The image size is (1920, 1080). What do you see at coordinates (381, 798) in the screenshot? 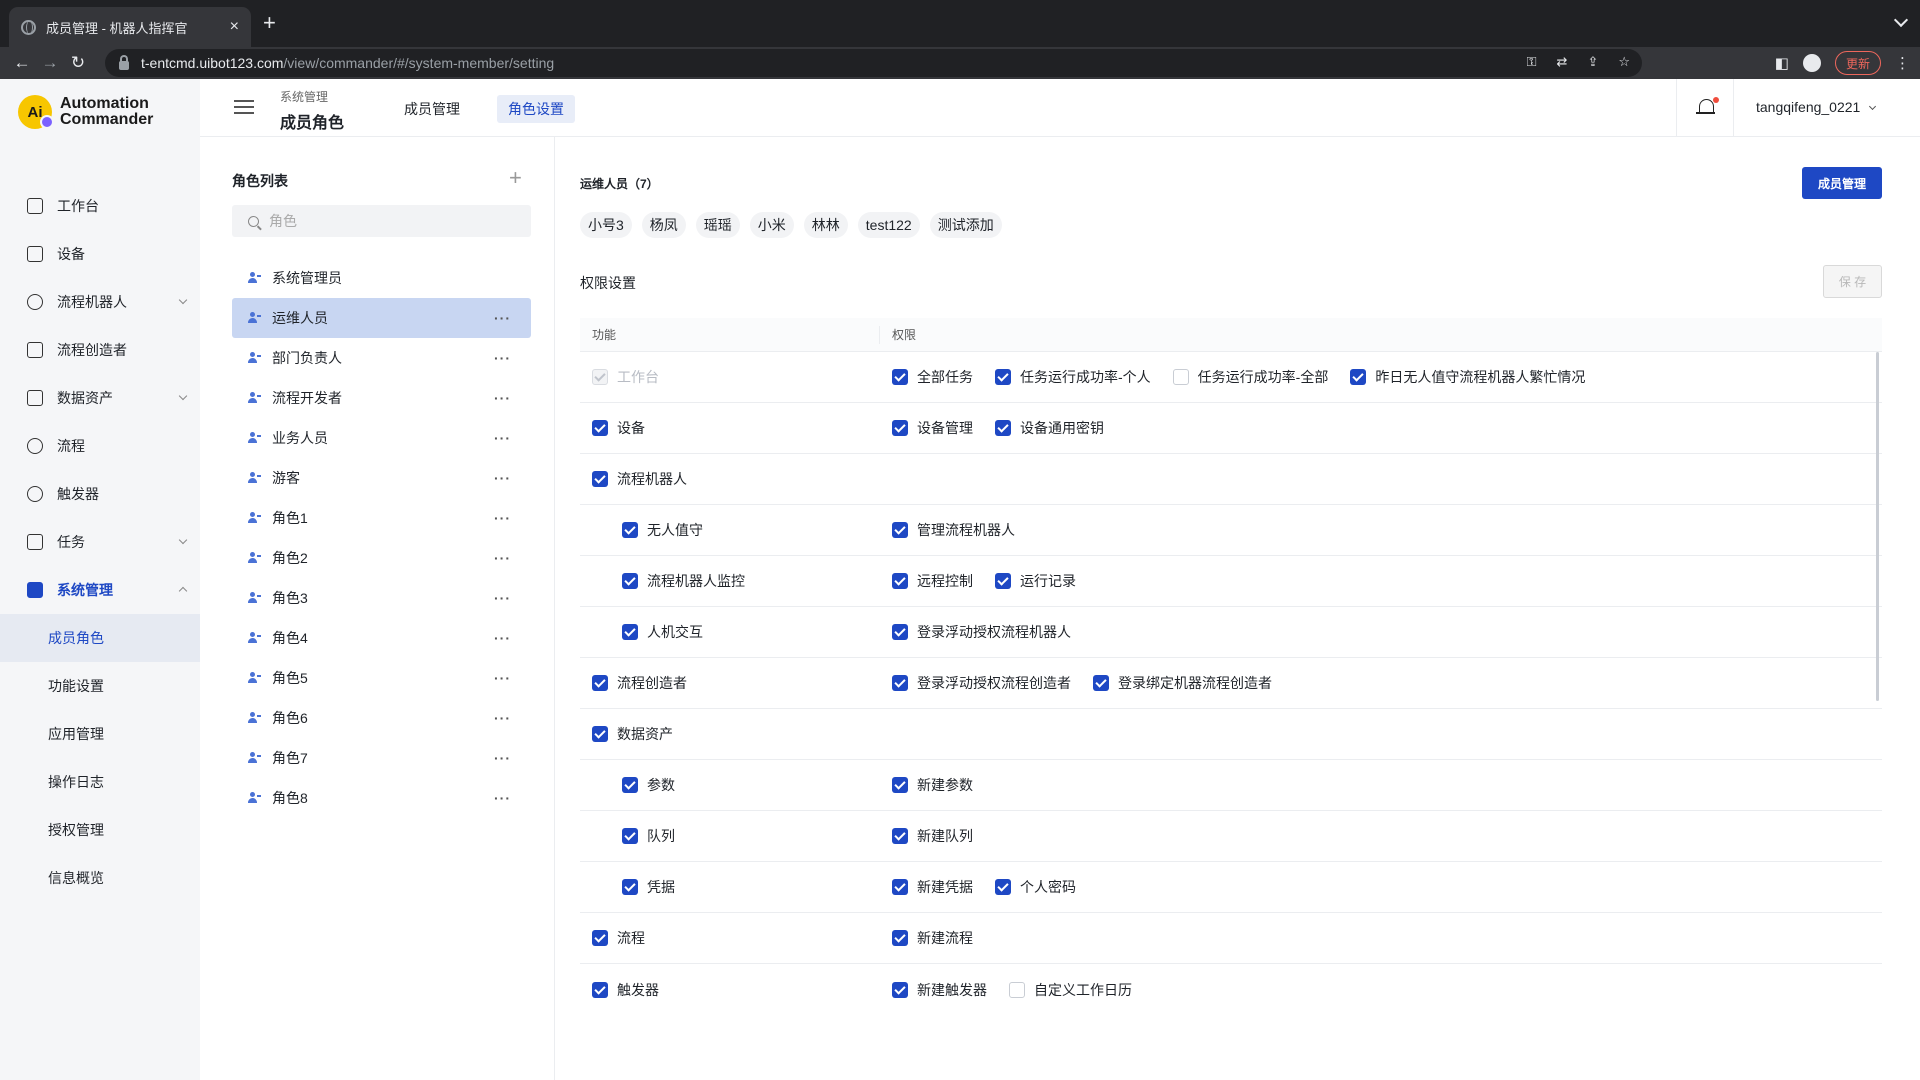
I see `role-item: 角色8 ···` at bounding box center [381, 798].